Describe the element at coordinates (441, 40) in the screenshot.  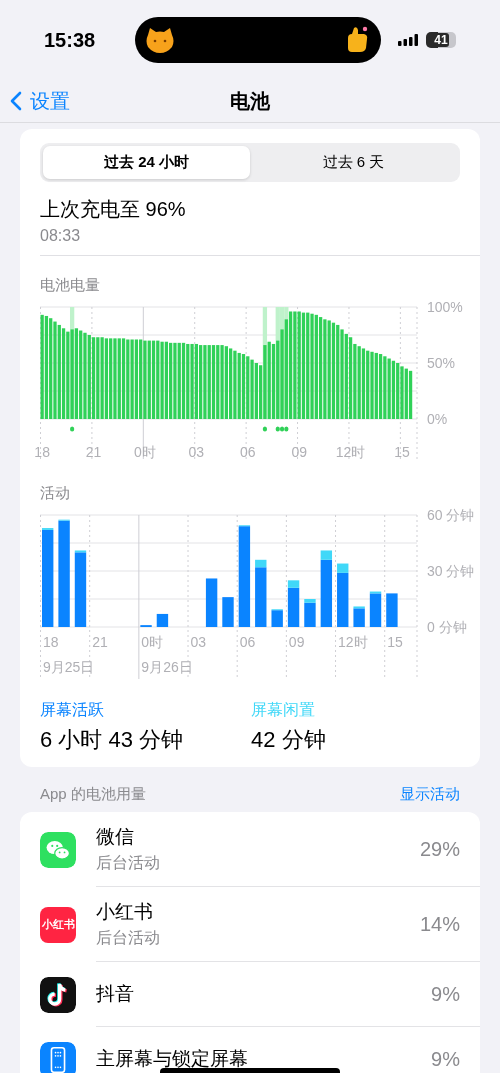
I see `battery-icon: 41` at that location.